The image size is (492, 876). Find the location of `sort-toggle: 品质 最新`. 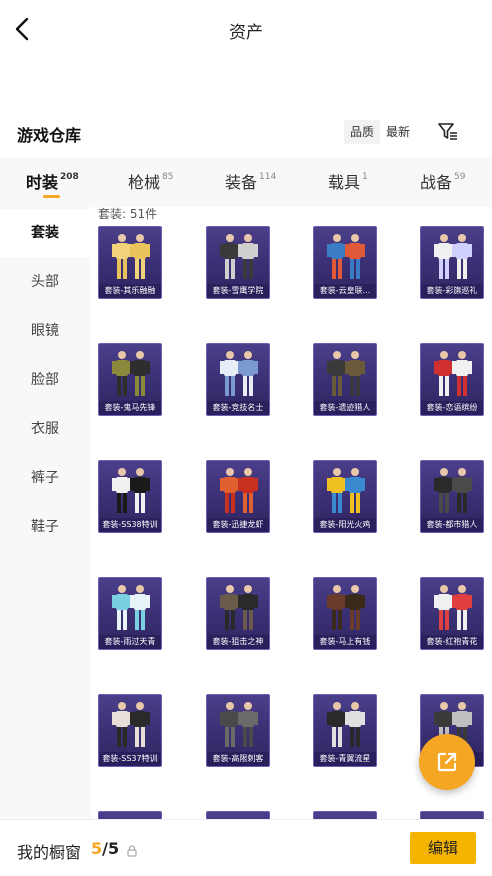

sort-toggle: 品质 最新 is located at coordinates (380, 132).